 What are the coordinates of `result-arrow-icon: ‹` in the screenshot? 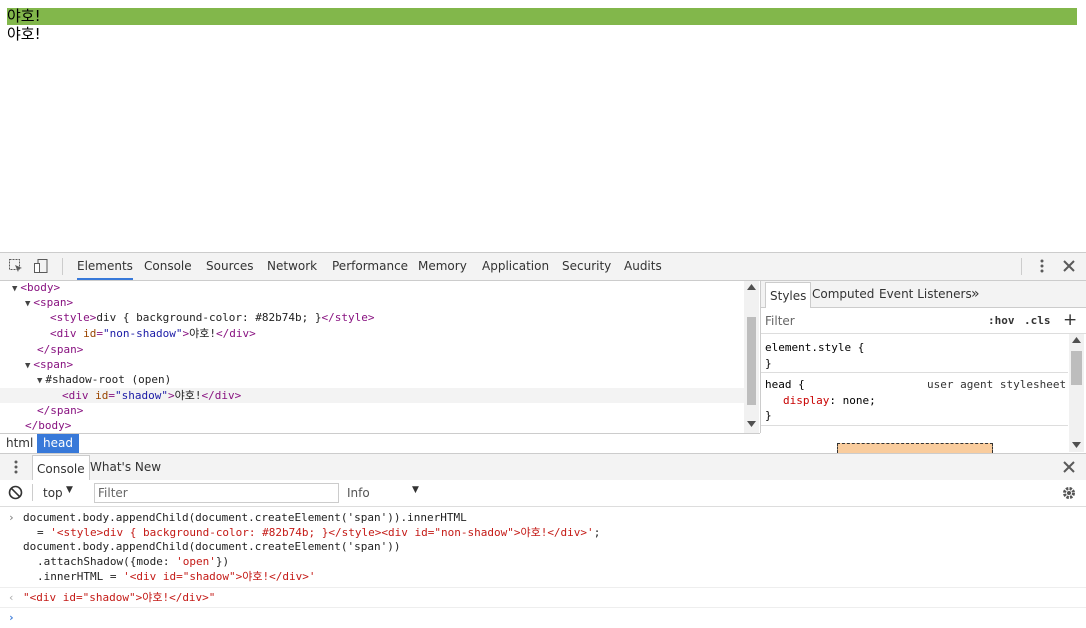 It's located at (11, 597).